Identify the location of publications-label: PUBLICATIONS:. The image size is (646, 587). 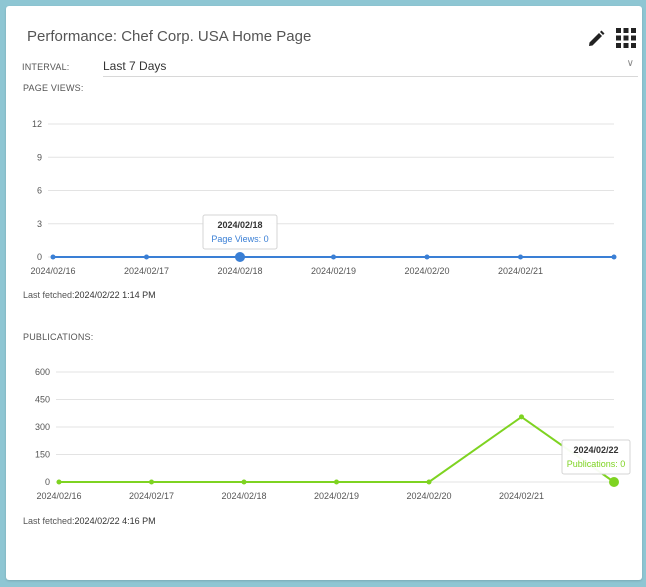
(58, 337).